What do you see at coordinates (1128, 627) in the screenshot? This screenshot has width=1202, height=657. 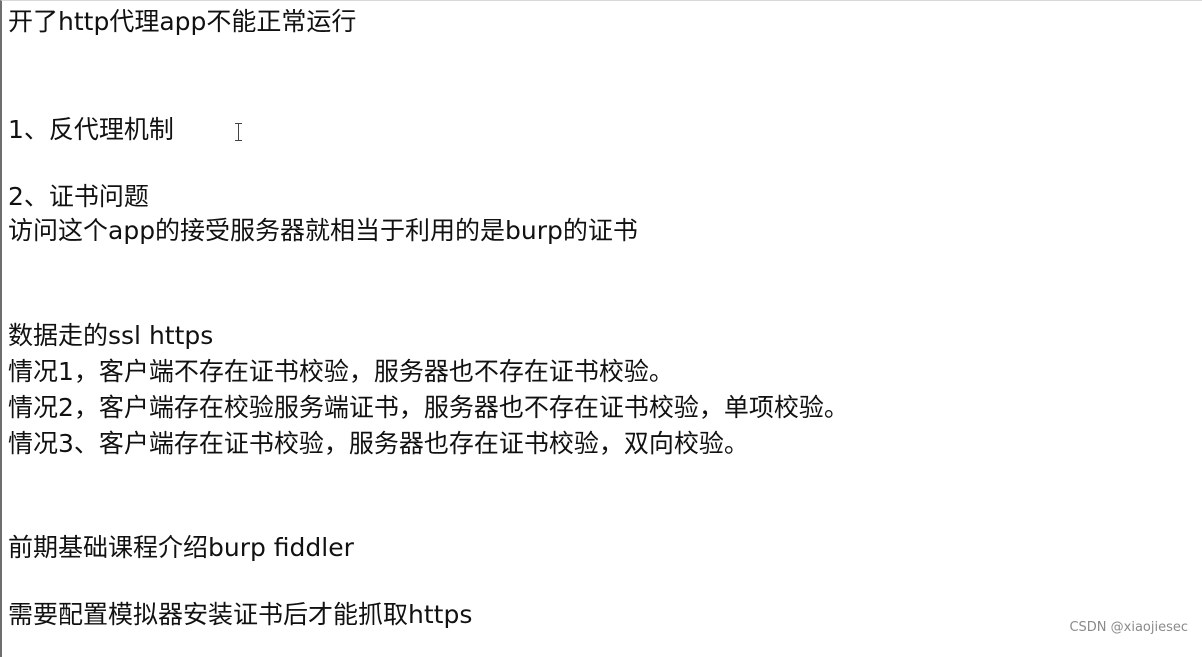 I see `watermark-text: CSDN @xiaojiesec` at bounding box center [1128, 627].